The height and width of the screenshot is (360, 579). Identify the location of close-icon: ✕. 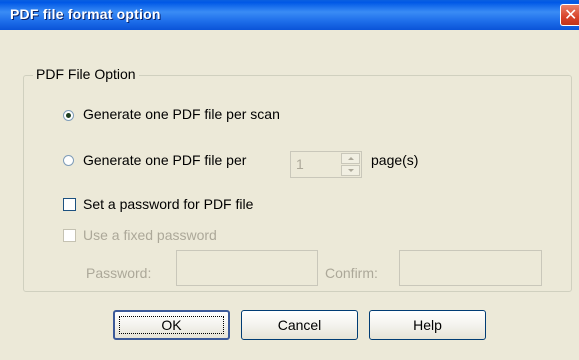
(571, 14).